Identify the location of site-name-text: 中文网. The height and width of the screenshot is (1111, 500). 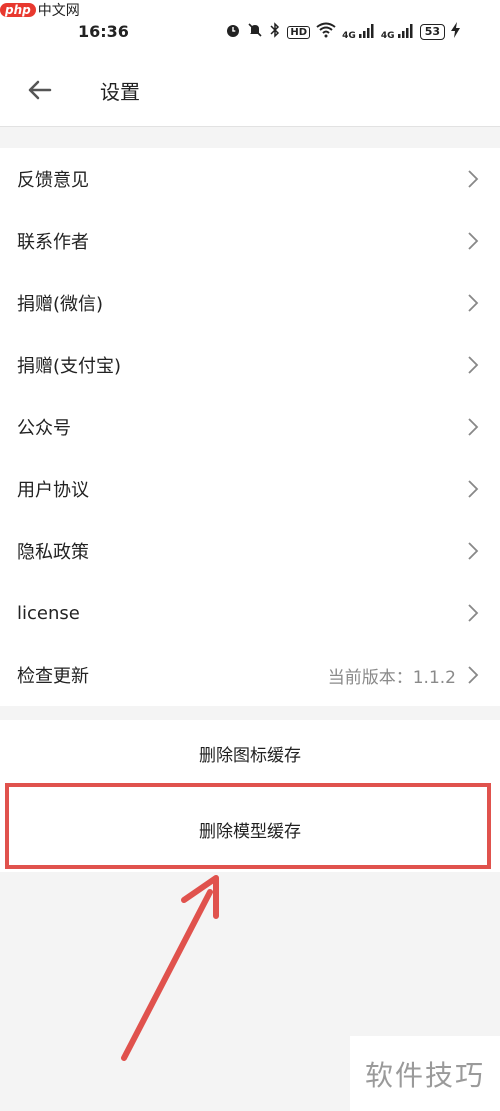
(58, 11).